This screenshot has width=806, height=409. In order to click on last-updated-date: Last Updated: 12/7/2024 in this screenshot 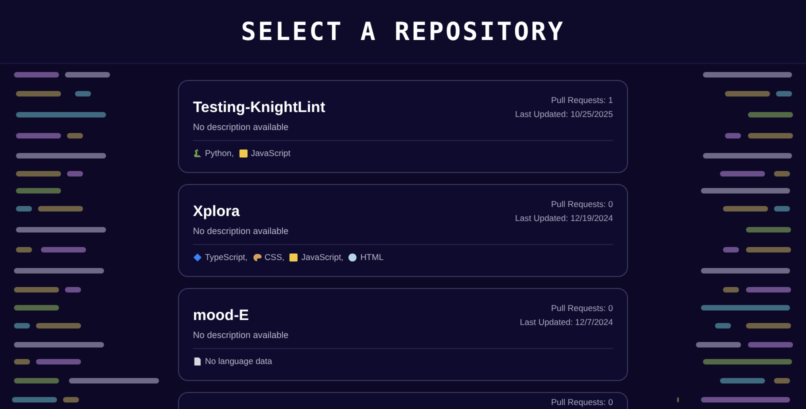, I will do `click(566, 322)`.